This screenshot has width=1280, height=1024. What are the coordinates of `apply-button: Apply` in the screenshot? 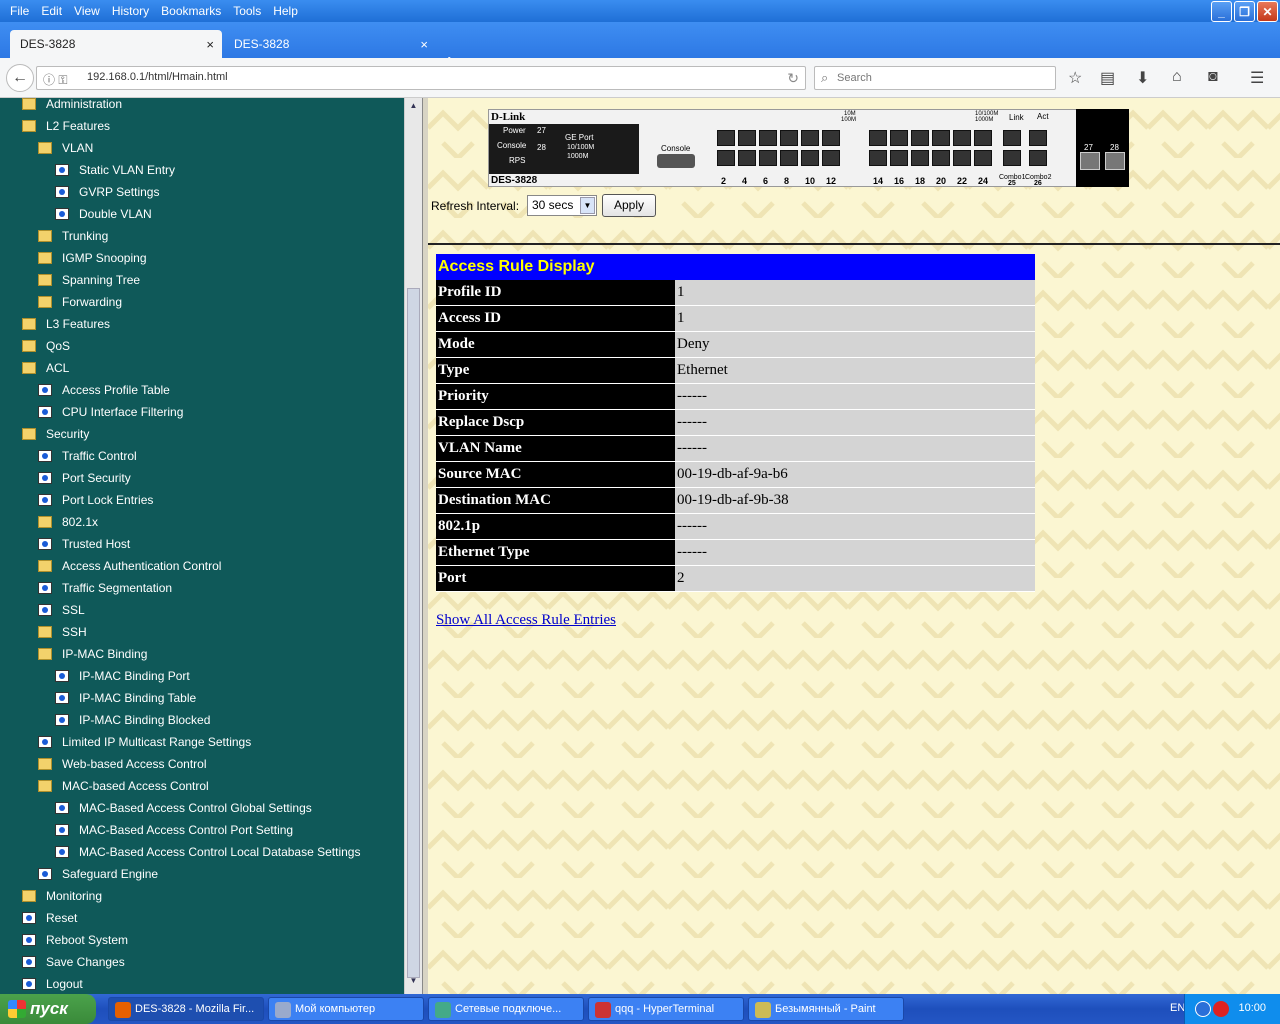 It's located at (629, 205).